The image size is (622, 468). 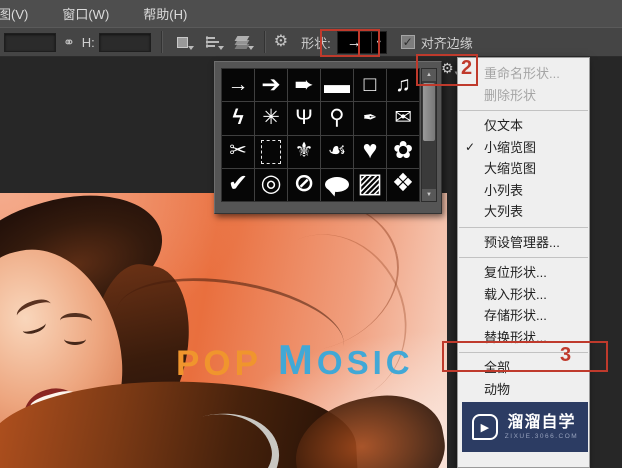 What do you see at coordinates (403, 85) in the screenshot?
I see `shape-music-notes: ♫` at bounding box center [403, 85].